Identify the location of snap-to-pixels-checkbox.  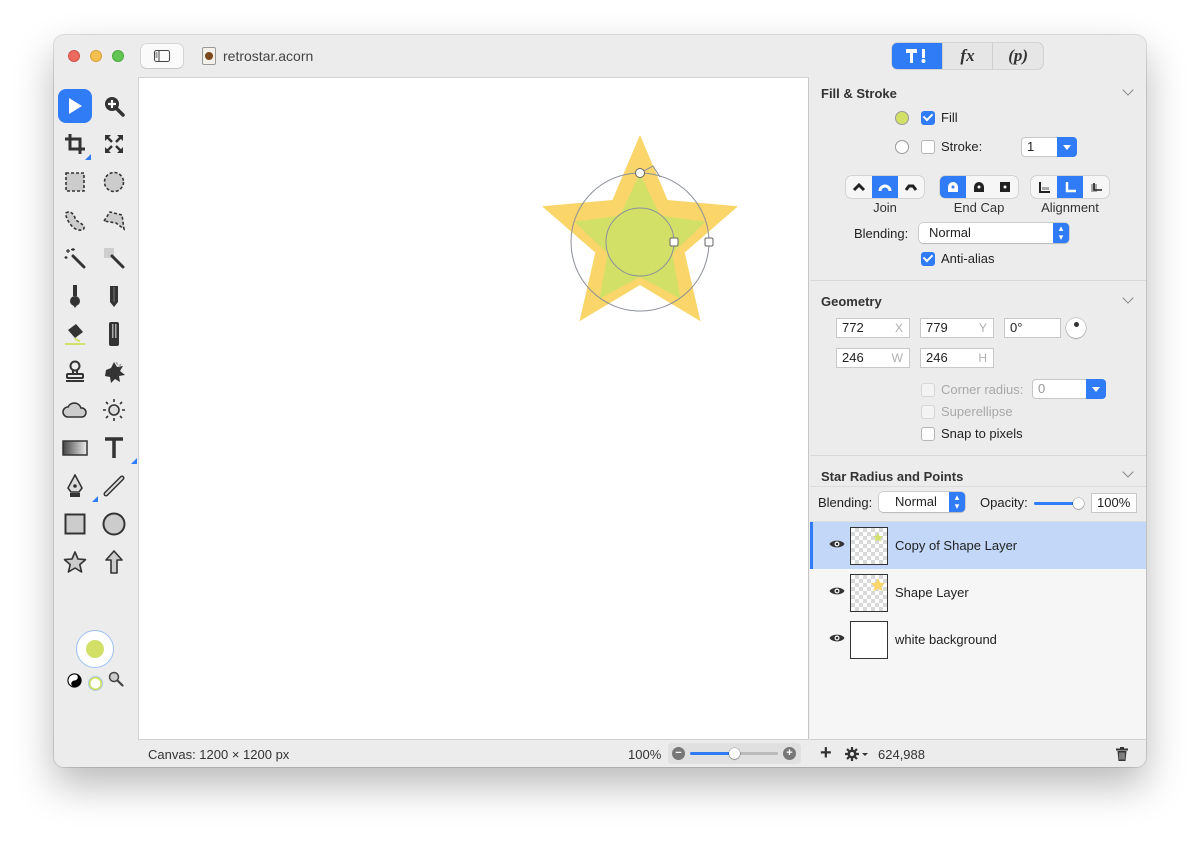
(928, 433).